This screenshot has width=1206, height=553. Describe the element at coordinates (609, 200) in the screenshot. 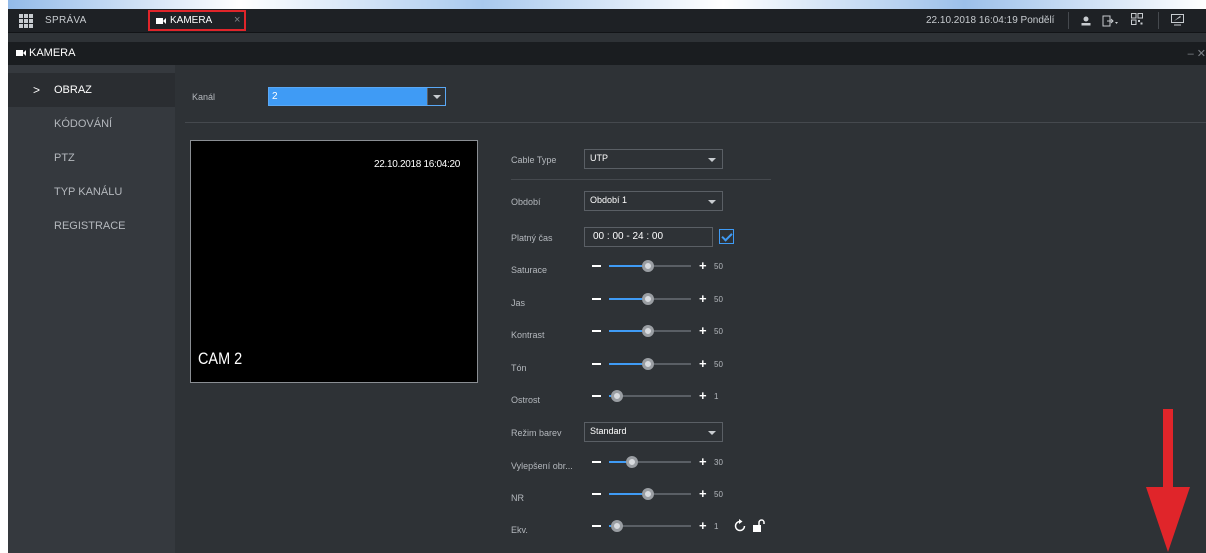

I see `obdobi-value: Období 1` at that location.